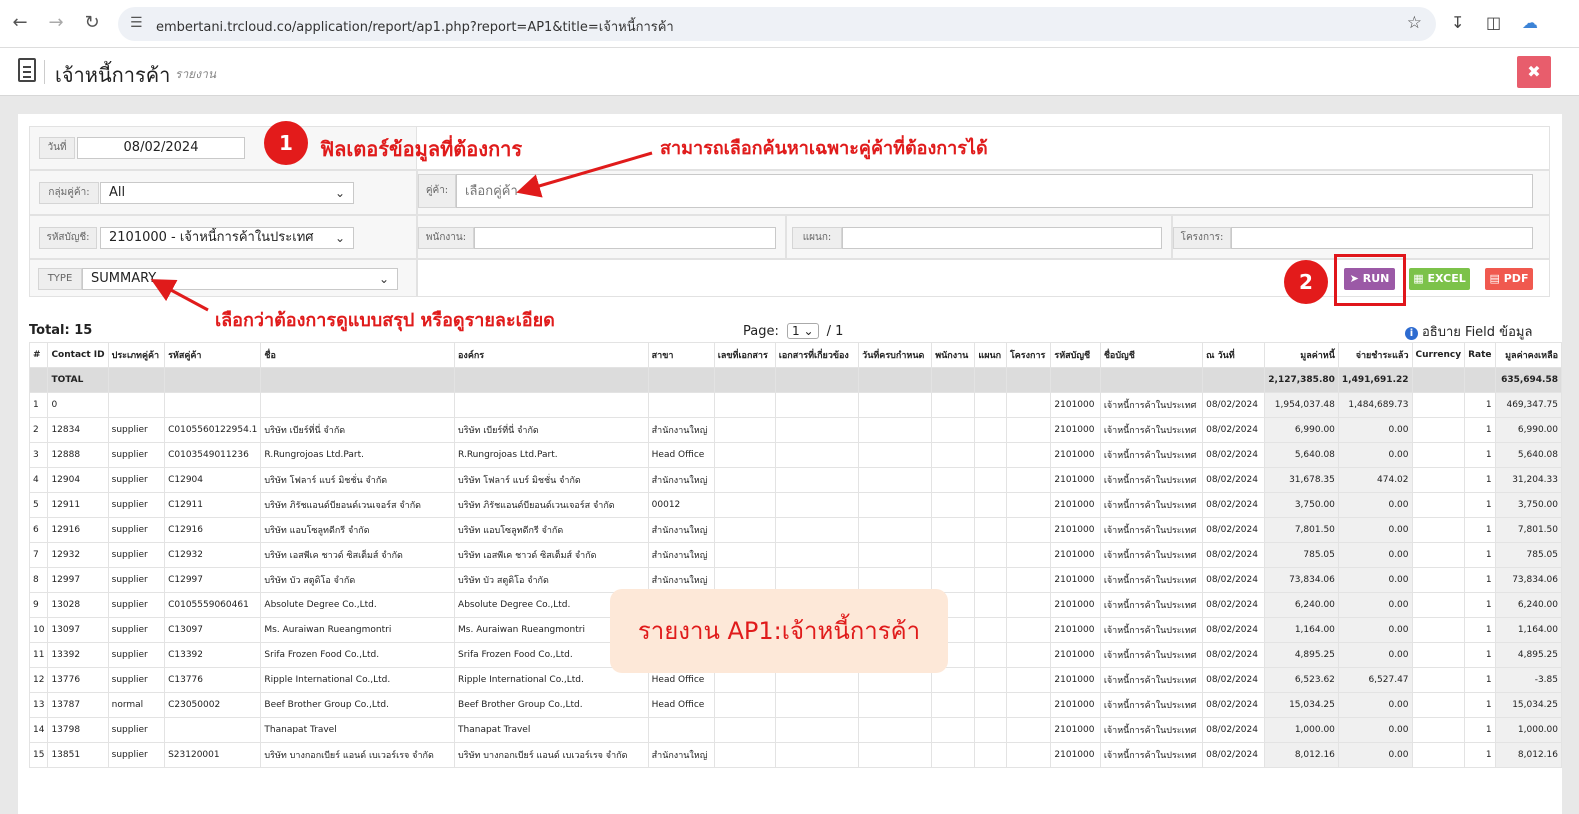 The height and width of the screenshot is (814, 1579). Describe the element at coordinates (584, 174) in the screenshot. I see `partner-arrow` at that location.